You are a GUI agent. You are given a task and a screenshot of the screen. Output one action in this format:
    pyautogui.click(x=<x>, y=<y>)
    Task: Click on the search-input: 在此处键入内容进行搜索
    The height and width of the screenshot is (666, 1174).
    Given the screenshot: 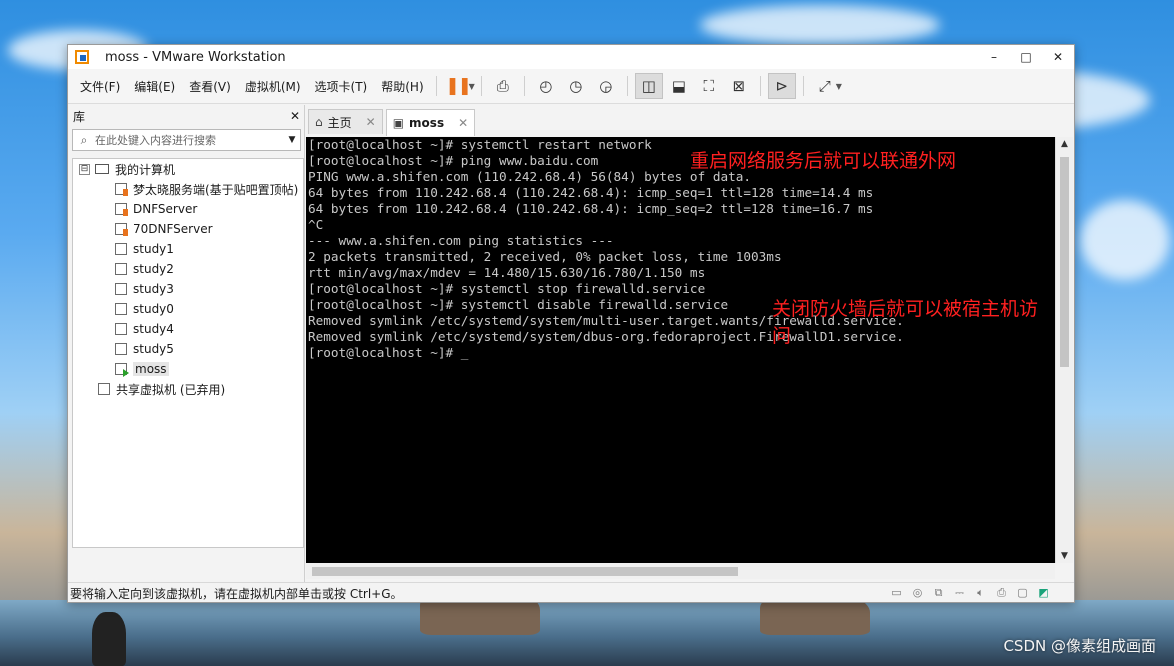 What is the action you would take?
    pyautogui.click(x=155, y=140)
    